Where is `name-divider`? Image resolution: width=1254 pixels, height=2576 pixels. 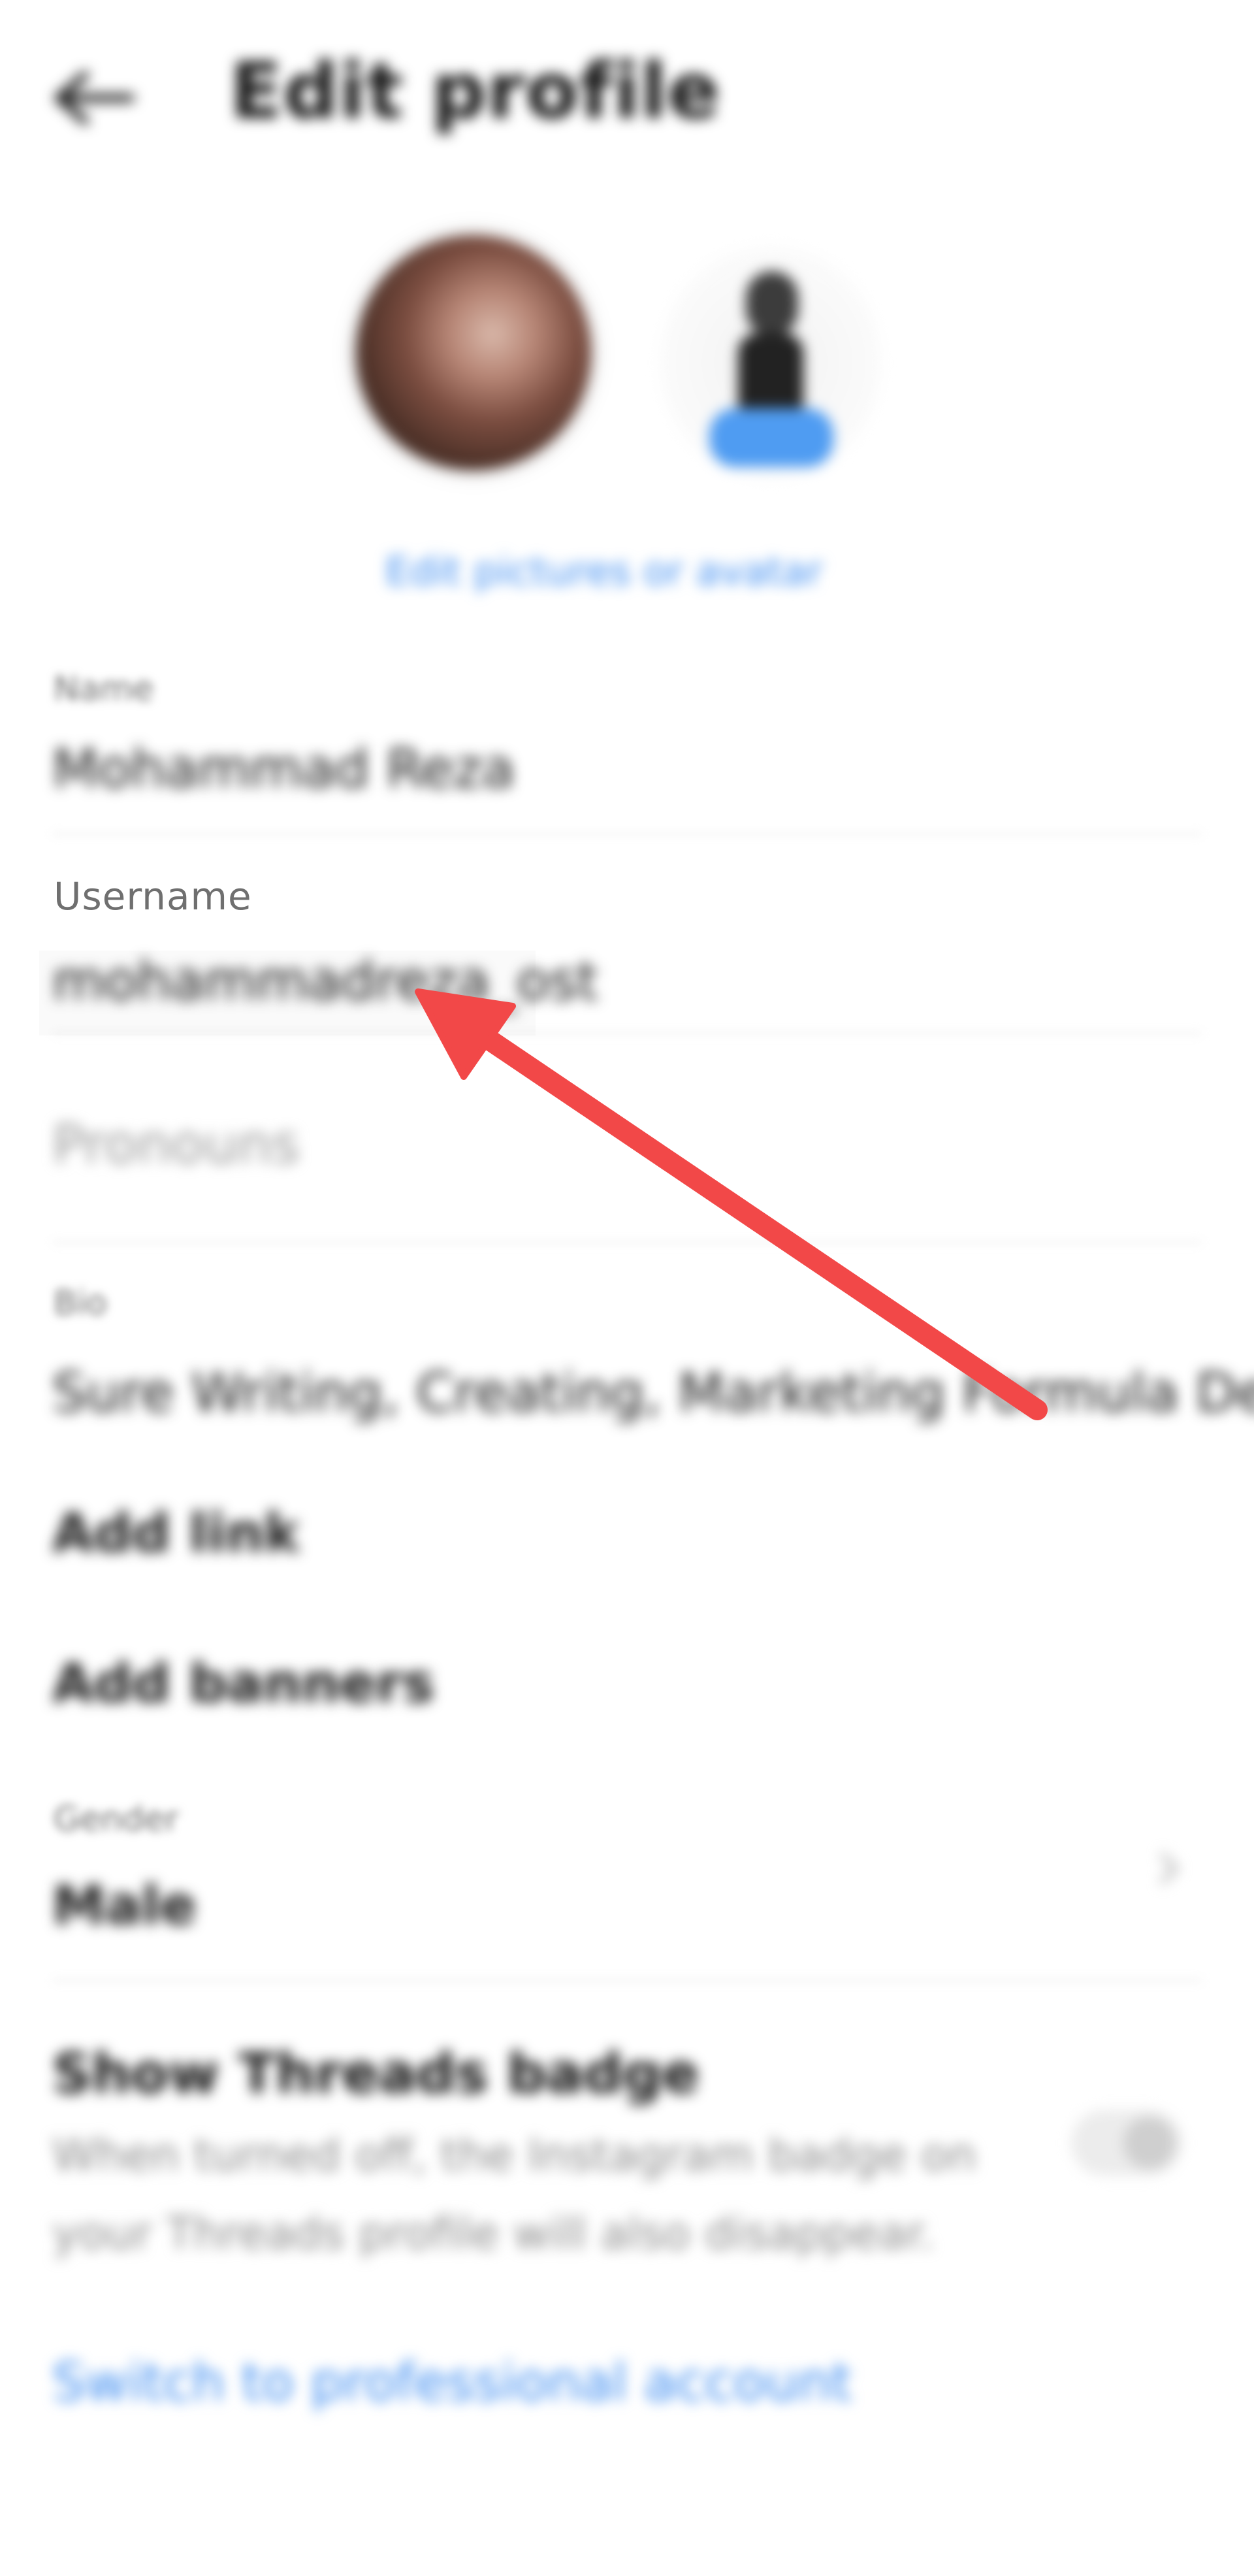
name-divider is located at coordinates (627, 834).